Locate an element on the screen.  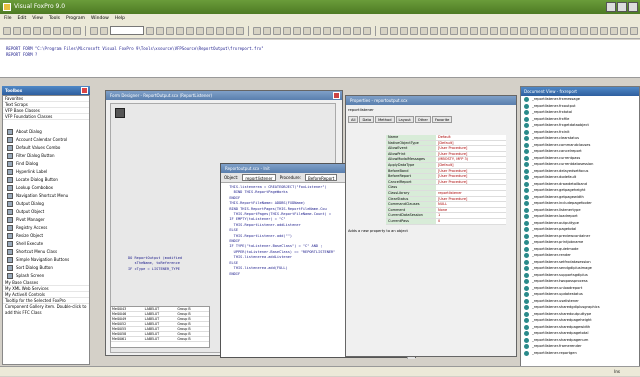
table-row: Mel0061 LABEL0T Group B is located at coordinates (160, 339).